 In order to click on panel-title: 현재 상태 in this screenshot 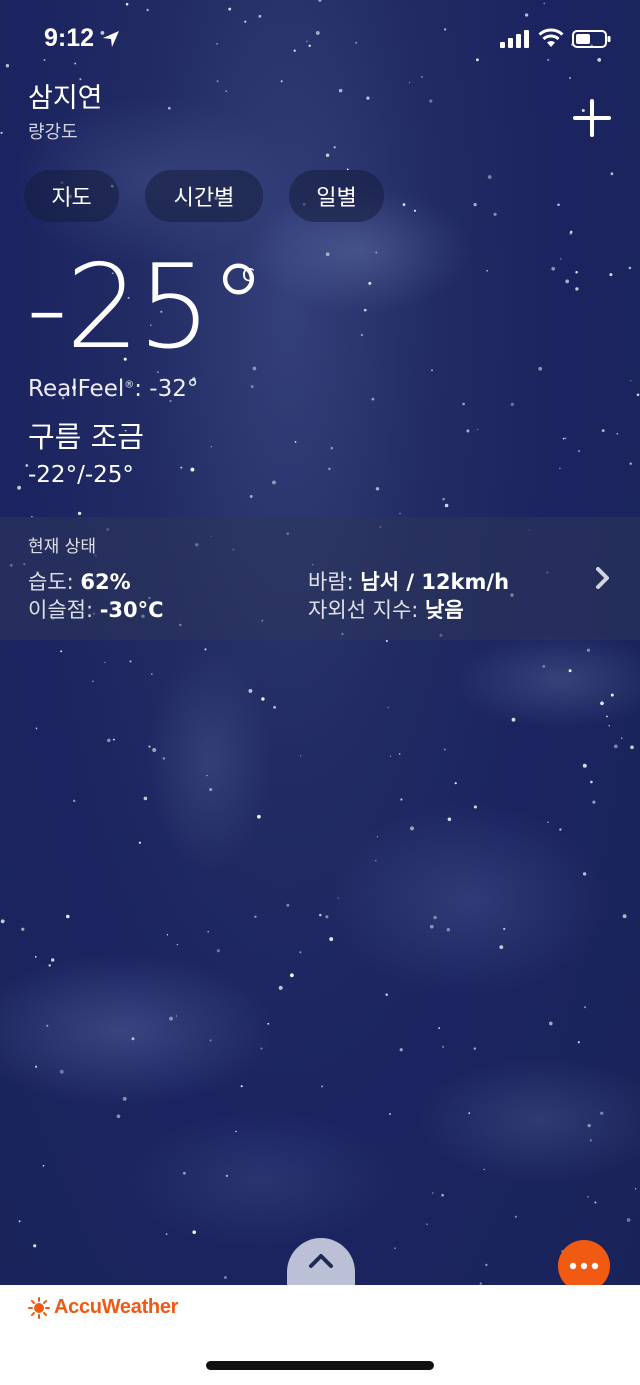, I will do `click(62, 547)`.